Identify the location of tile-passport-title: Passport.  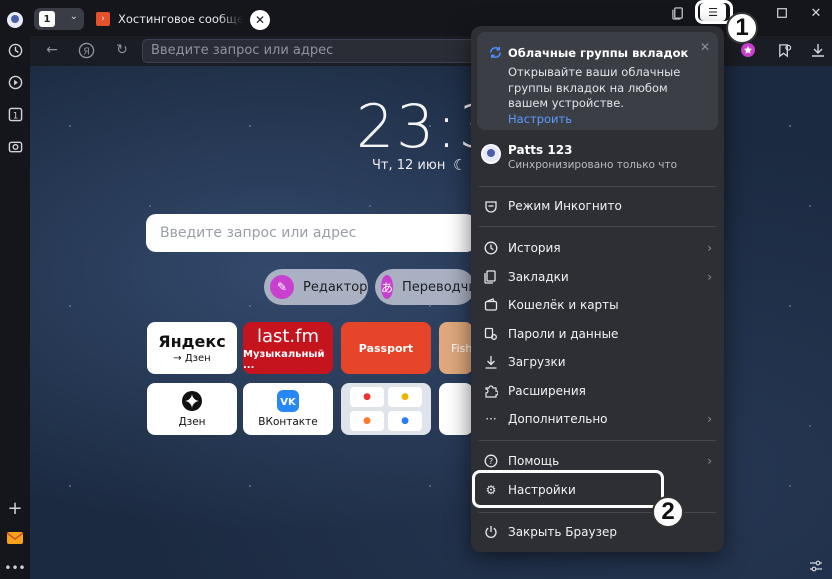
(386, 348).